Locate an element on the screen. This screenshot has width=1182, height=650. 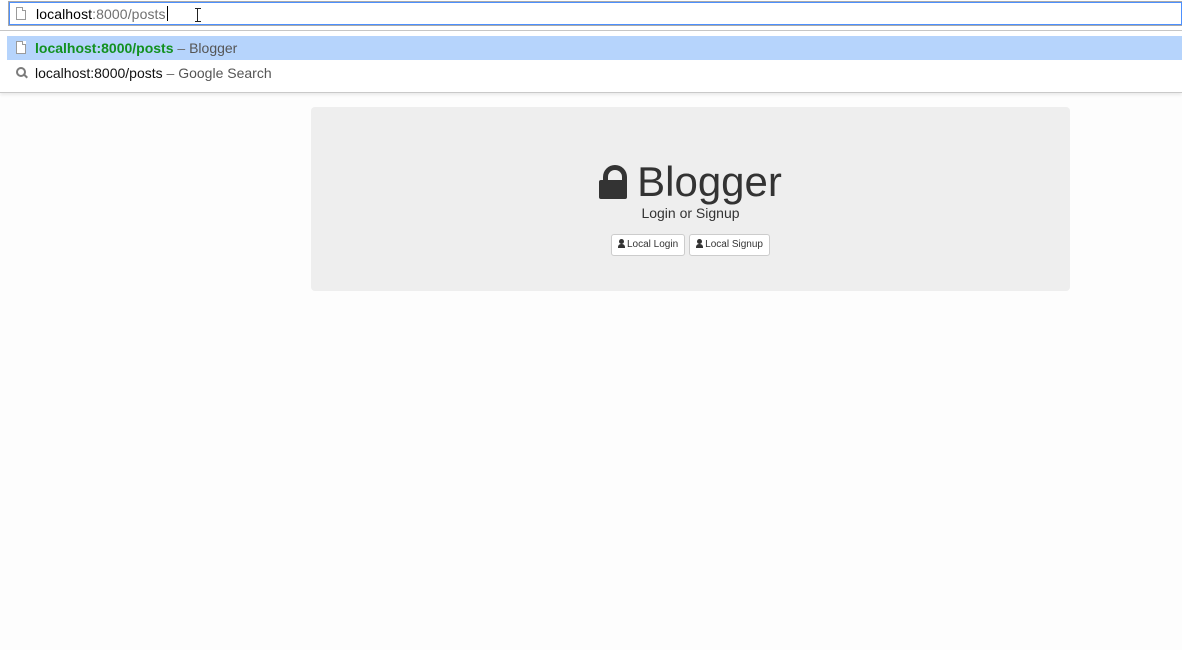
lock-icon is located at coordinates (613, 182).